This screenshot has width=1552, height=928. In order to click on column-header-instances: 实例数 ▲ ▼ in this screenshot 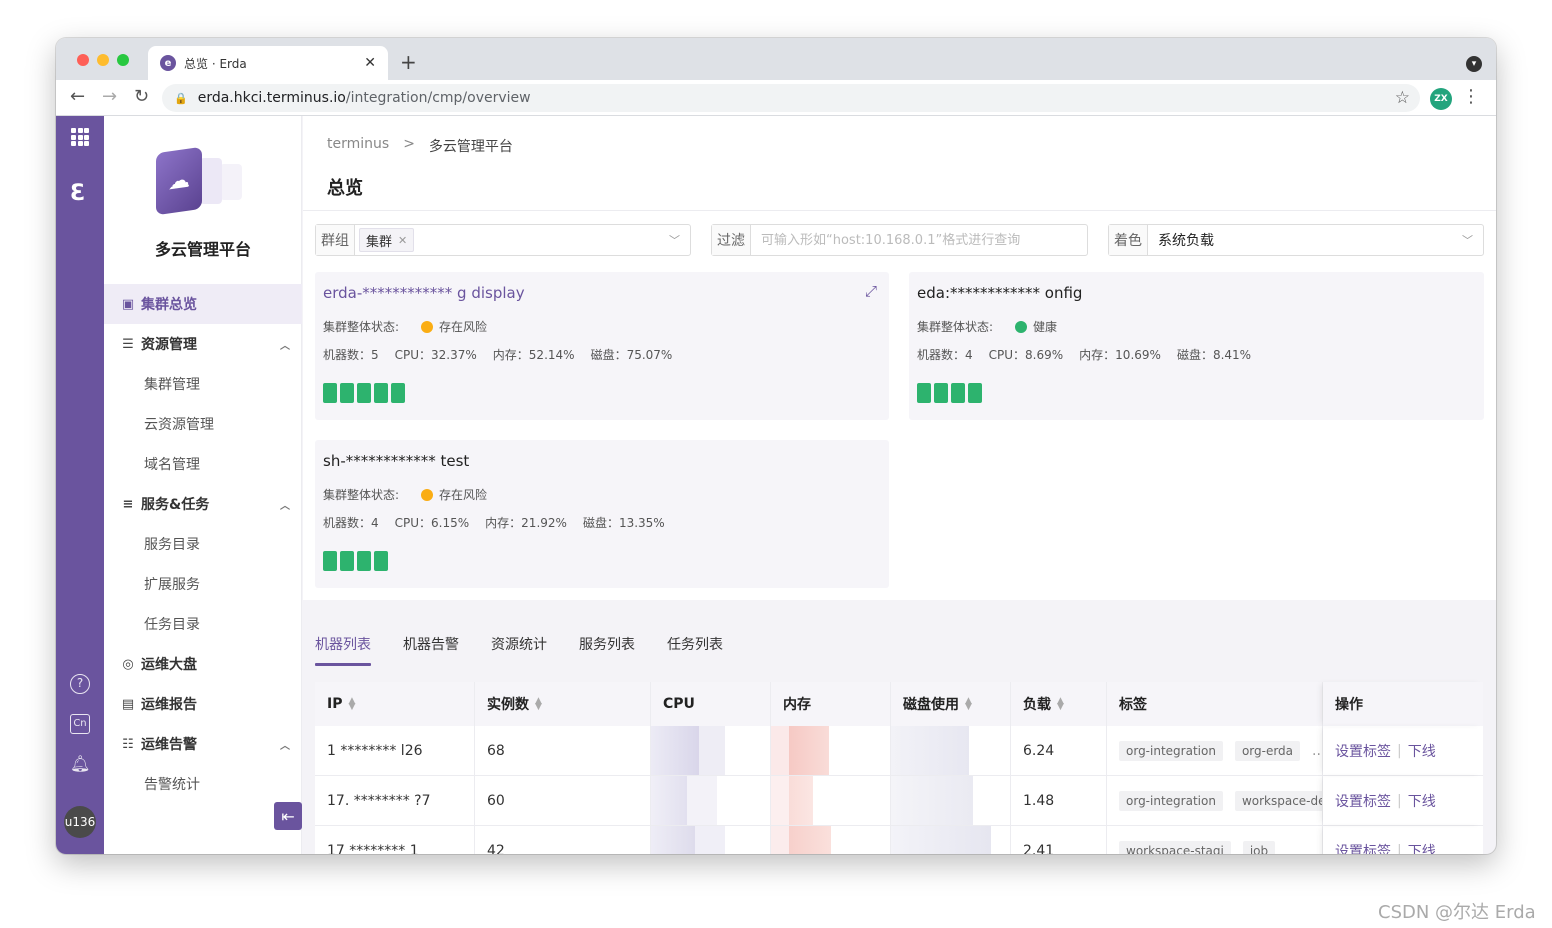, I will do `click(563, 704)`.